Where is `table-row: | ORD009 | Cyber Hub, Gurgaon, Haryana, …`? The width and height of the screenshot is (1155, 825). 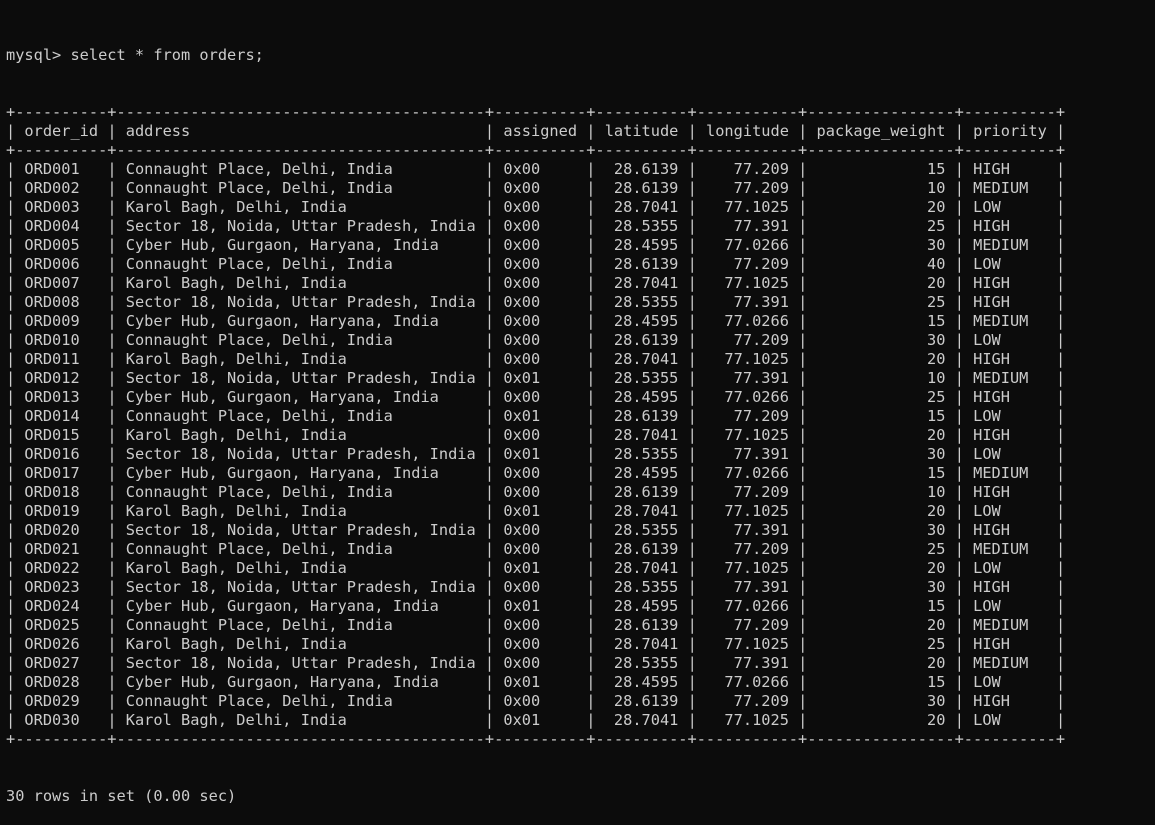 table-row: | ORD009 | Cyber Hub, Gurgaon, Haryana, … is located at coordinates (536, 321).